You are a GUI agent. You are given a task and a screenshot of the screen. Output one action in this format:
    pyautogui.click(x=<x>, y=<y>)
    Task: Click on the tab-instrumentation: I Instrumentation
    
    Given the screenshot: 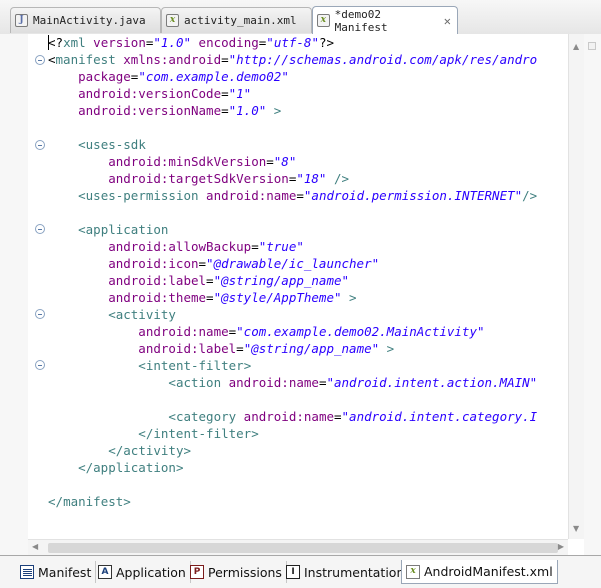 What is the action you would take?
    pyautogui.click(x=346, y=572)
    